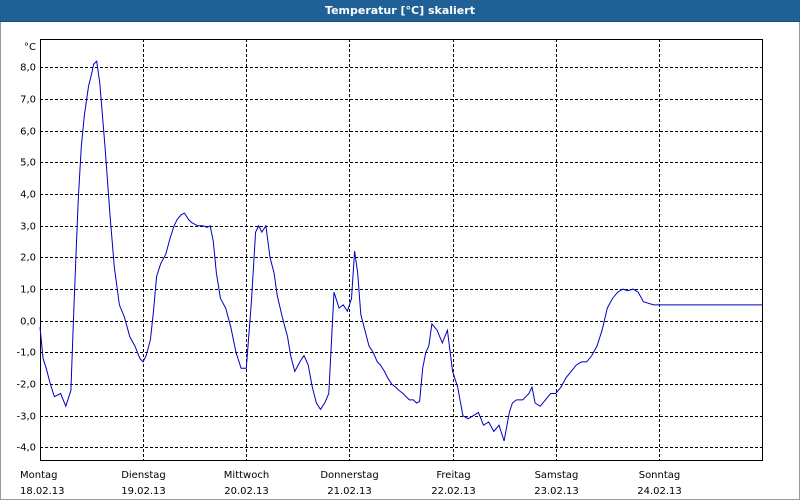 This screenshot has width=800, height=500. What do you see at coordinates (26, 353) in the screenshot?
I see `y-tick-label: -1,0` at bounding box center [26, 353].